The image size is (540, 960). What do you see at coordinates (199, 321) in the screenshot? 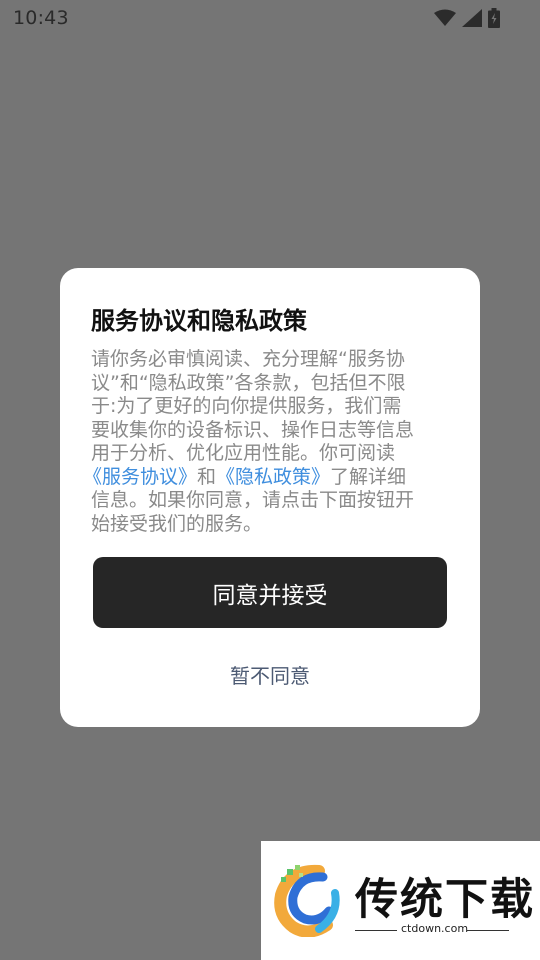
I see `dialog-title: 服务协议和隐私政策` at bounding box center [199, 321].